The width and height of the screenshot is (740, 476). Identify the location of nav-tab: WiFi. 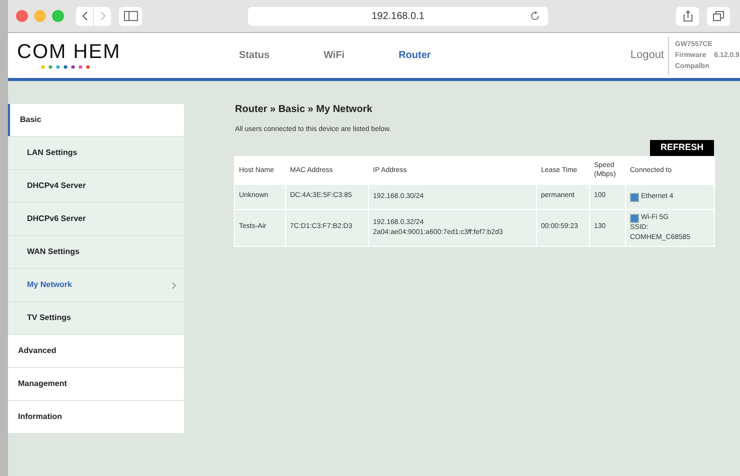
(334, 55).